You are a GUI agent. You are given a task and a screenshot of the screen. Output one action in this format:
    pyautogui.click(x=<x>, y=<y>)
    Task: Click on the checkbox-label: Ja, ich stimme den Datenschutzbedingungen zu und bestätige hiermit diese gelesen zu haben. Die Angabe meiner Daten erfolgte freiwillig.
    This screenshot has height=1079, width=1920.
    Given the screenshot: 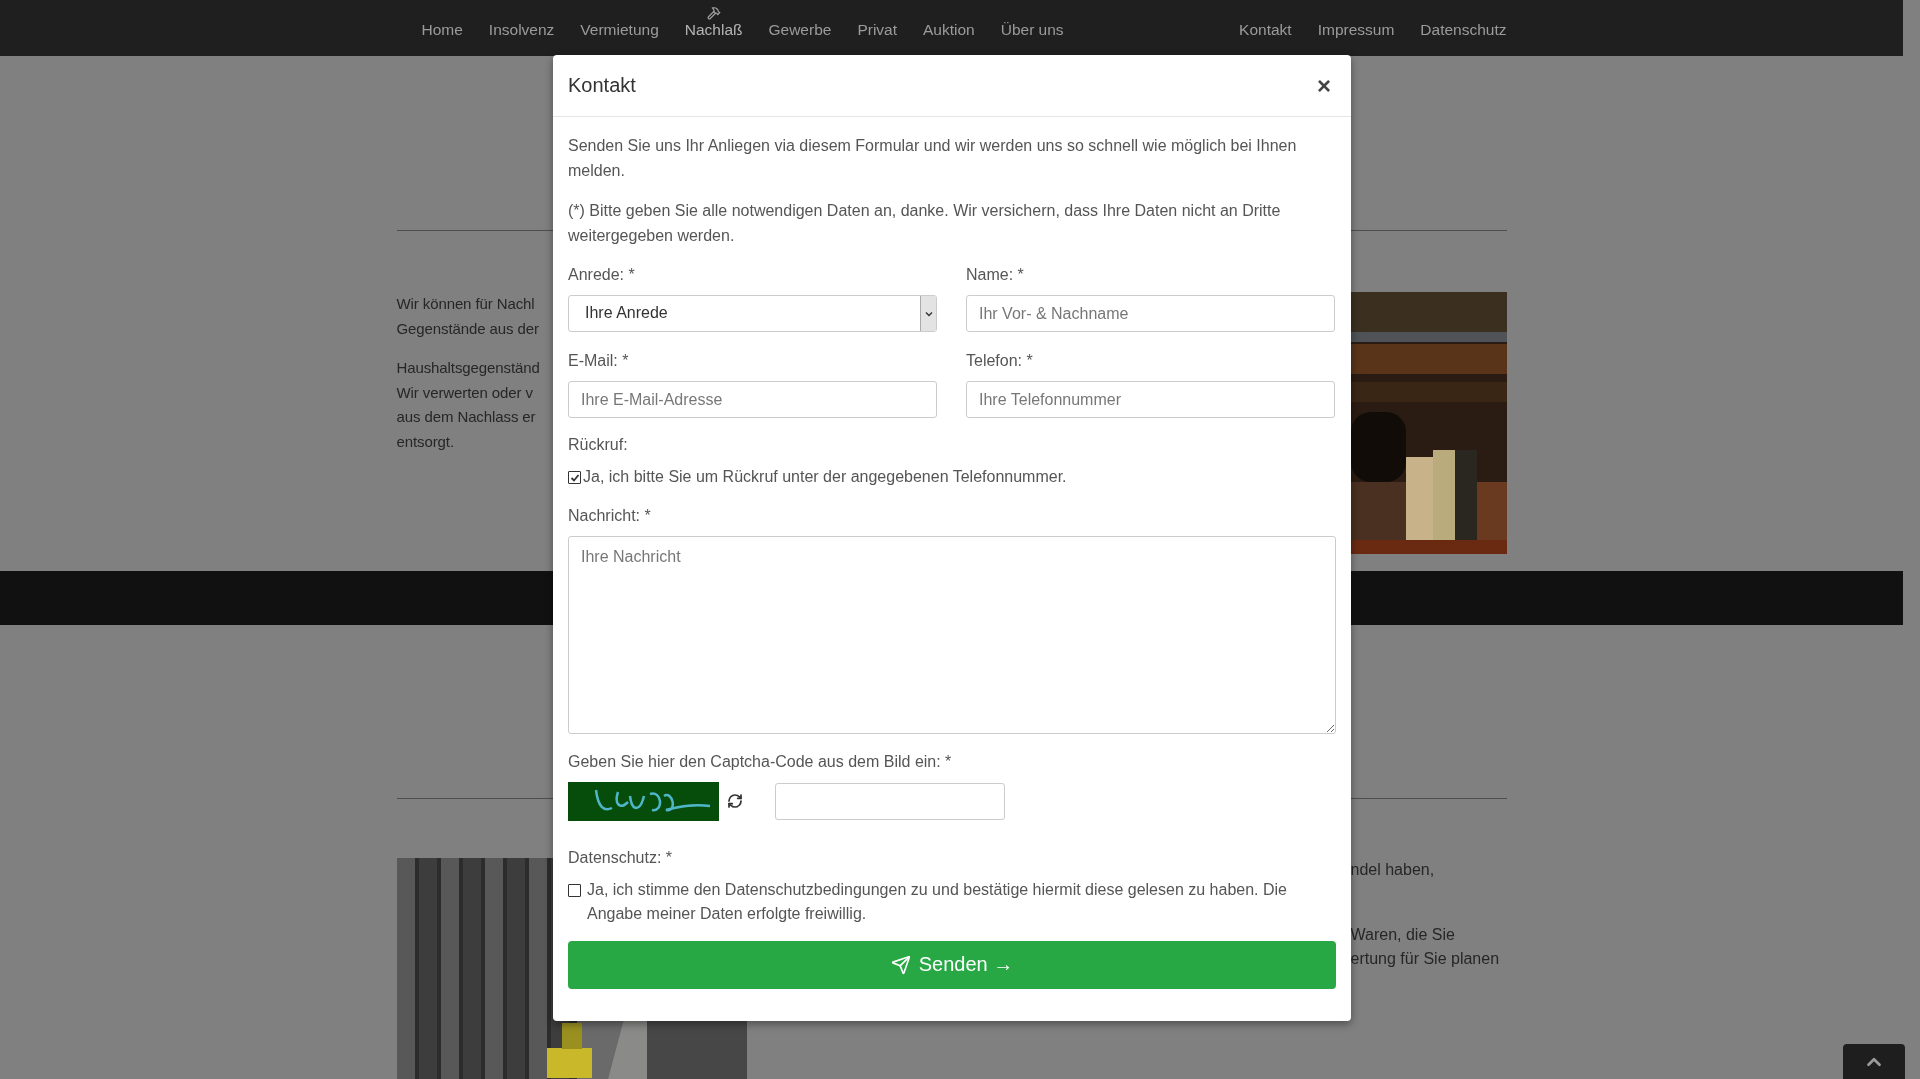 What is the action you would take?
    pyautogui.click(x=937, y=901)
    